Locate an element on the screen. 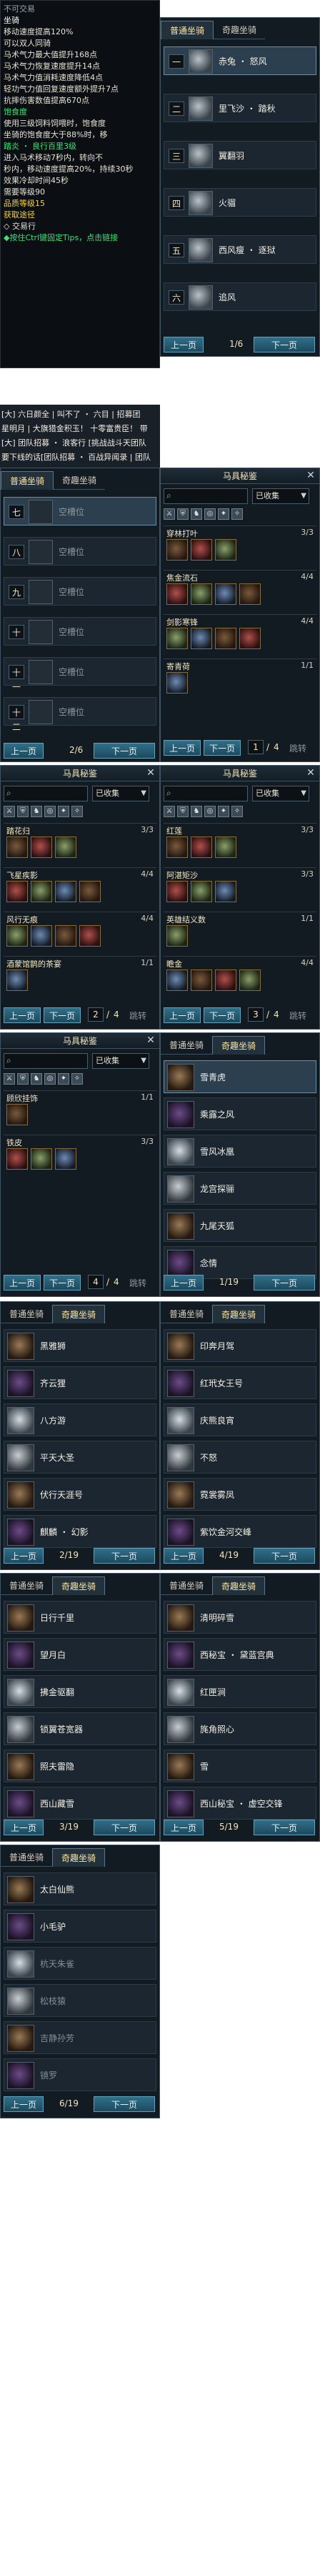 Image resolution: width=320 pixels, height=2576 pixels. fun-mount-row: 日行千里 is located at coordinates (80, 1617).